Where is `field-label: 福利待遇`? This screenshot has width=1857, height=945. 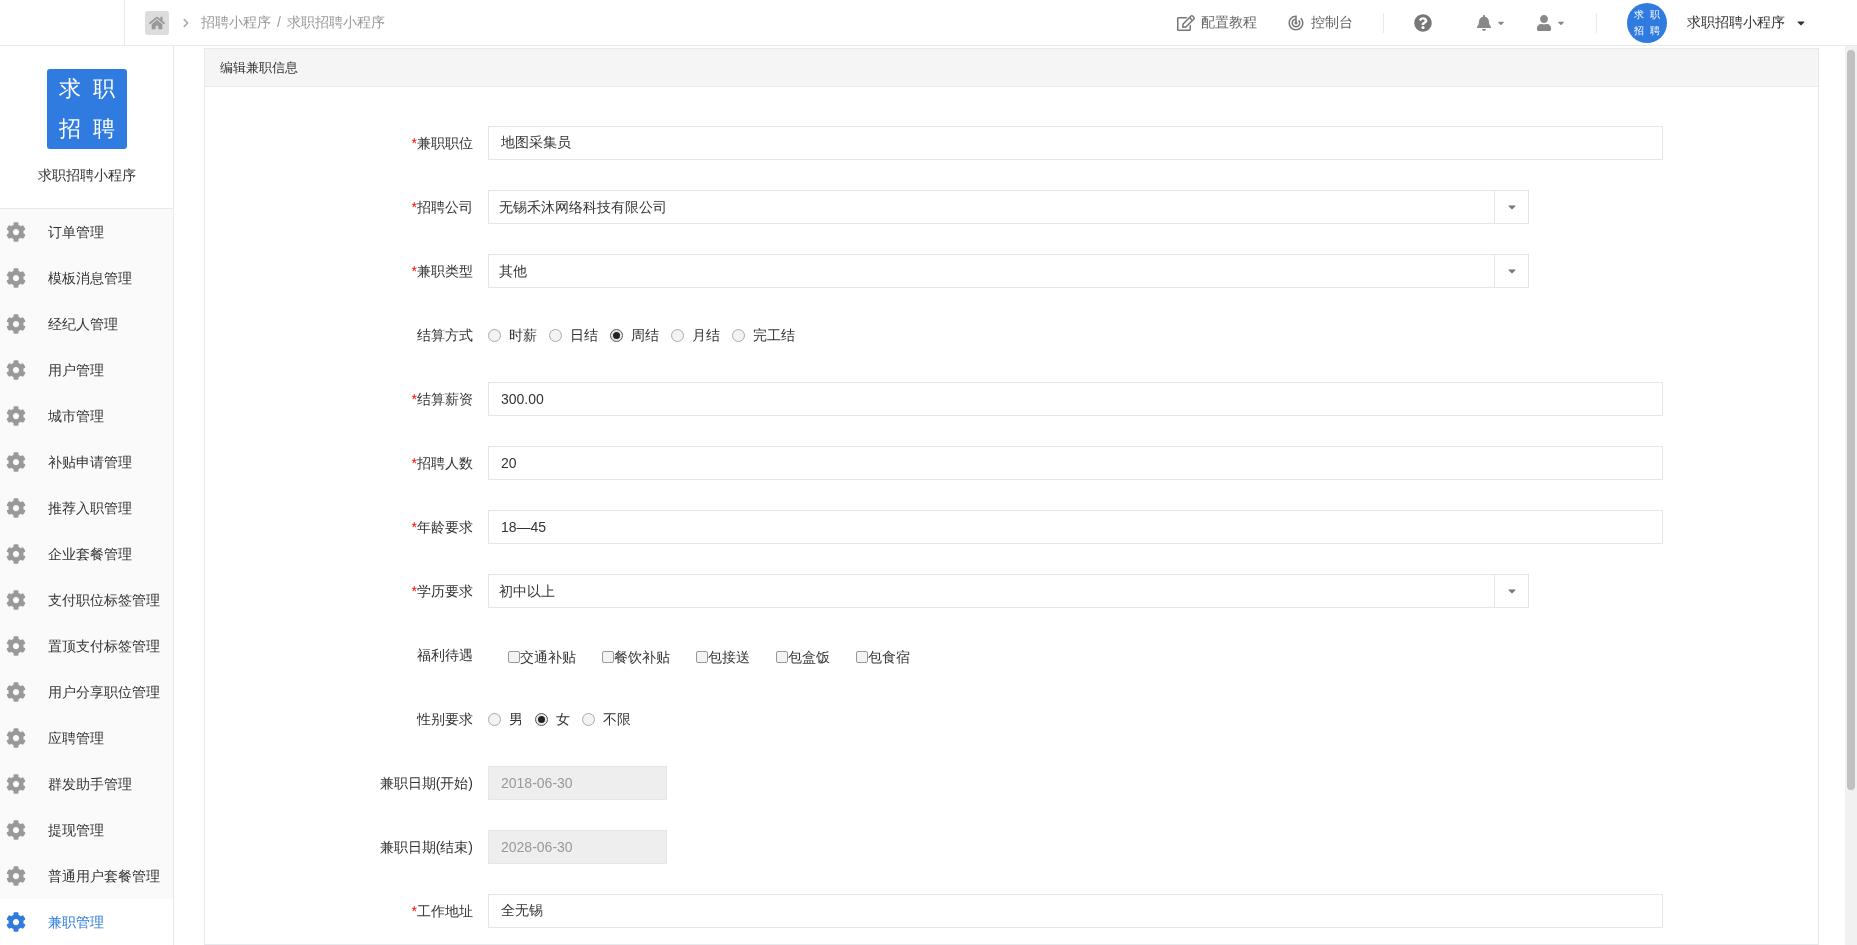
field-label: 福利待遇 is located at coordinates (445, 655).